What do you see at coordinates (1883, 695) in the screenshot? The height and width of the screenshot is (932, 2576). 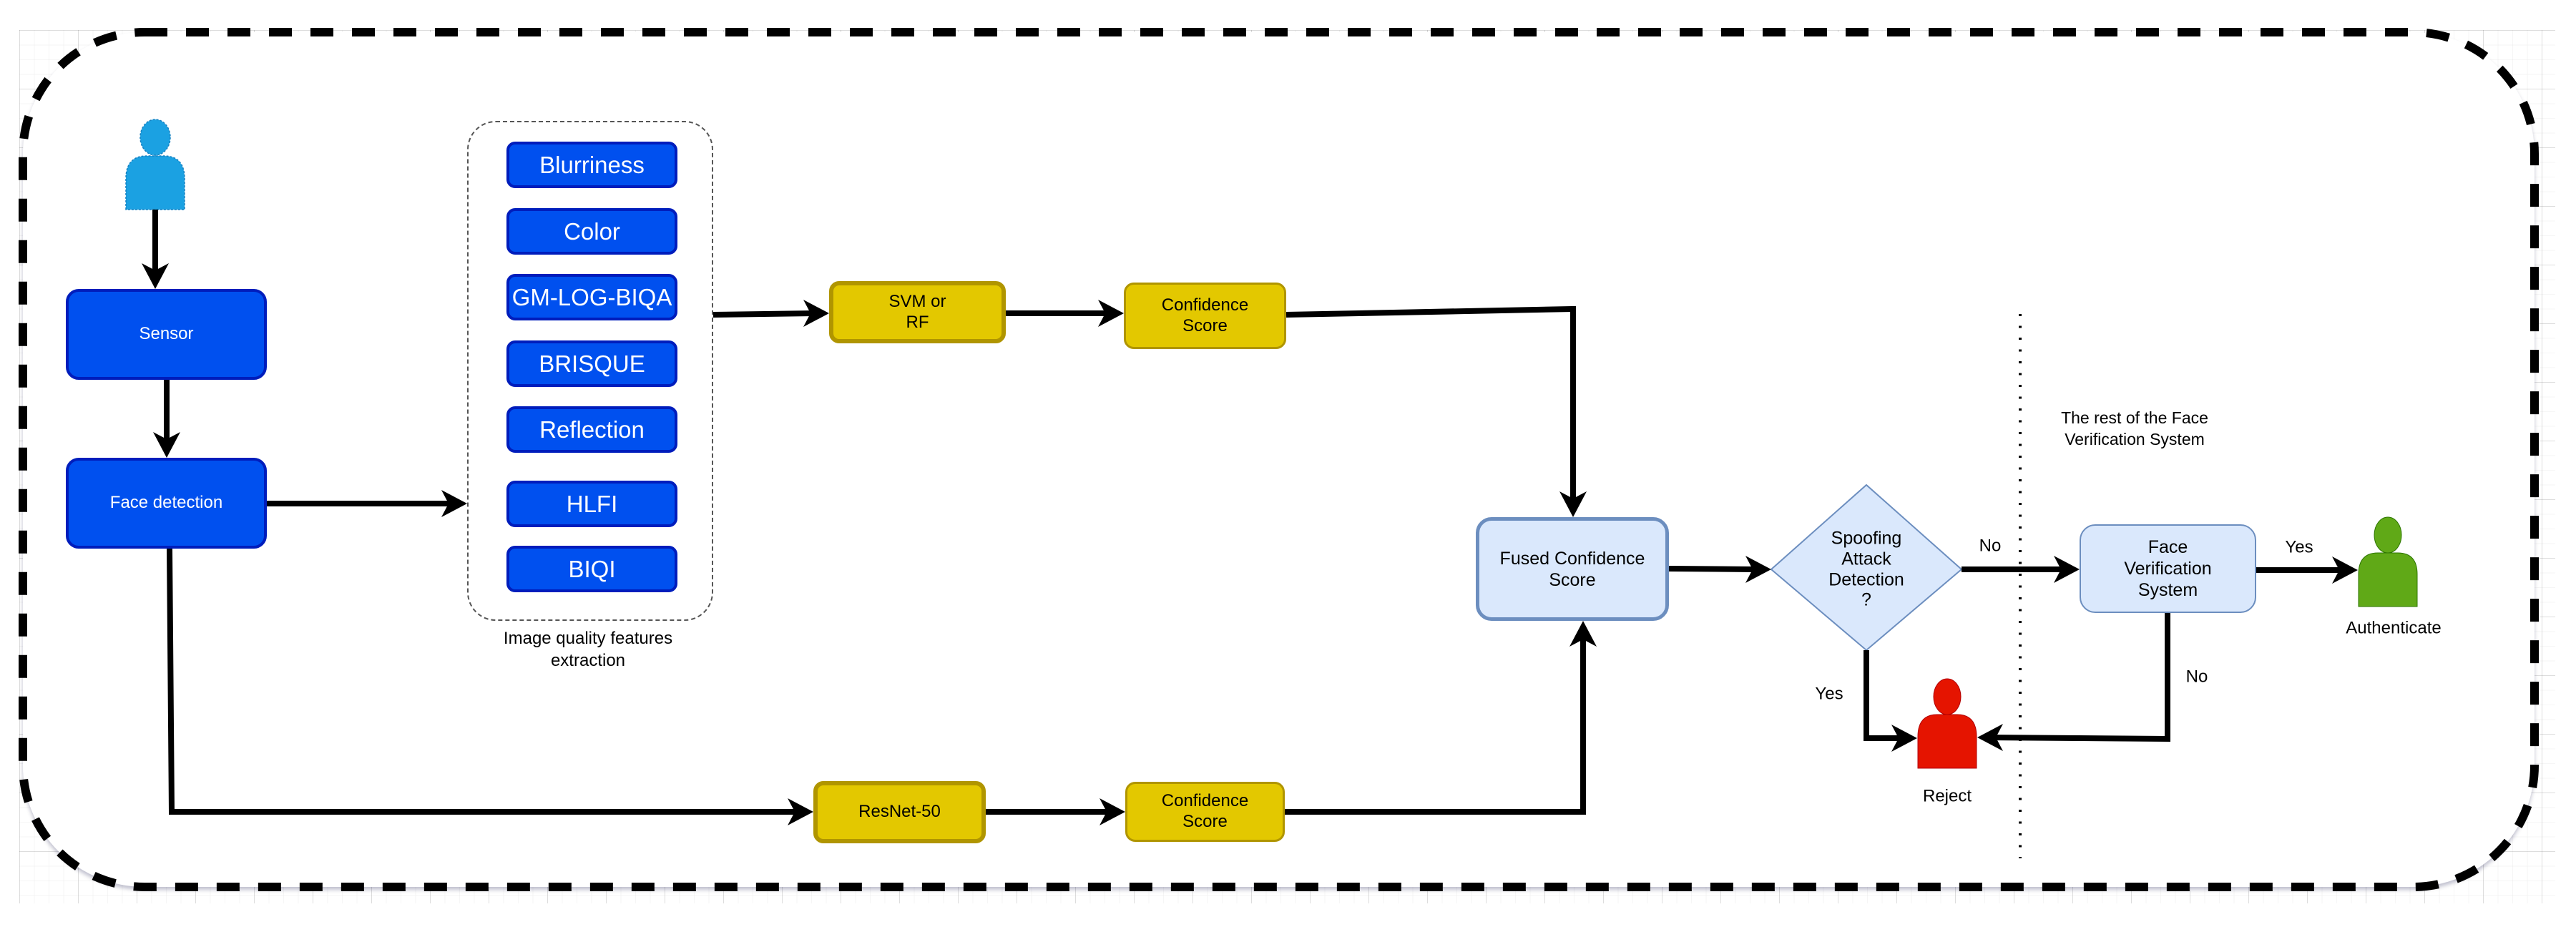 I see `edge-decision-reject` at bounding box center [1883, 695].